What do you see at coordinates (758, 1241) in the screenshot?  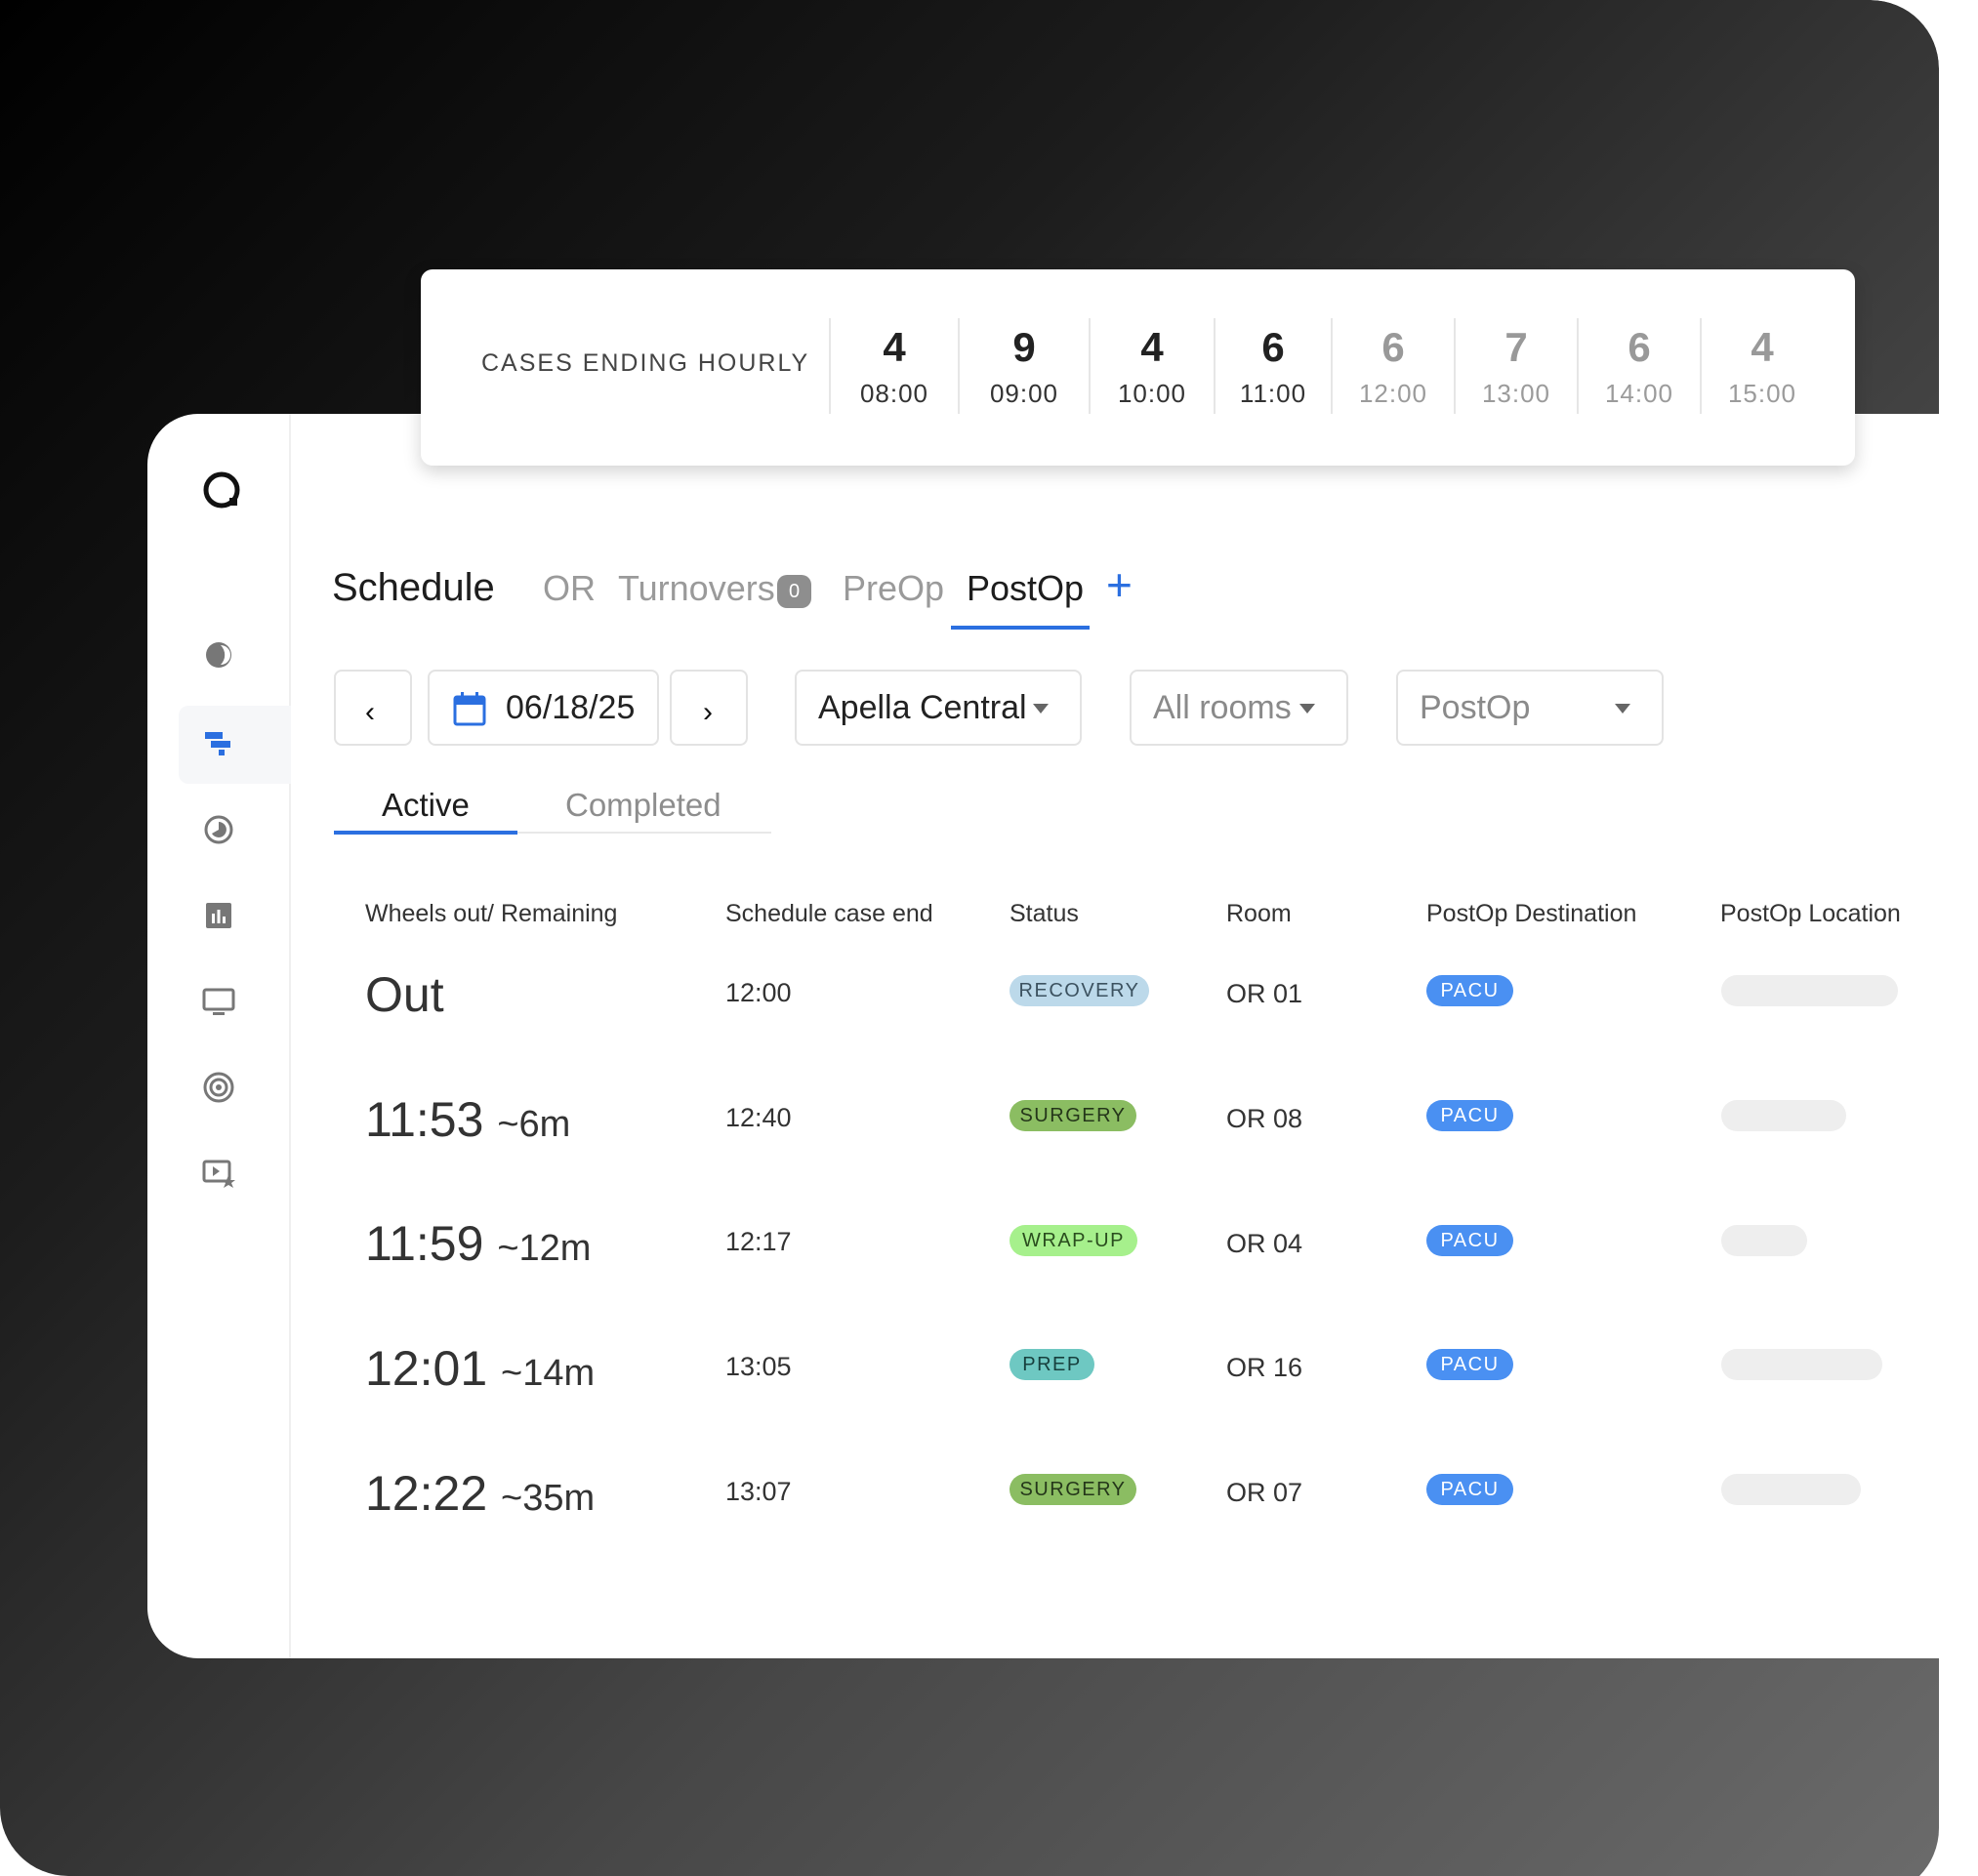 I see `case-end: 12:17` at bounding box center [758, 1241].